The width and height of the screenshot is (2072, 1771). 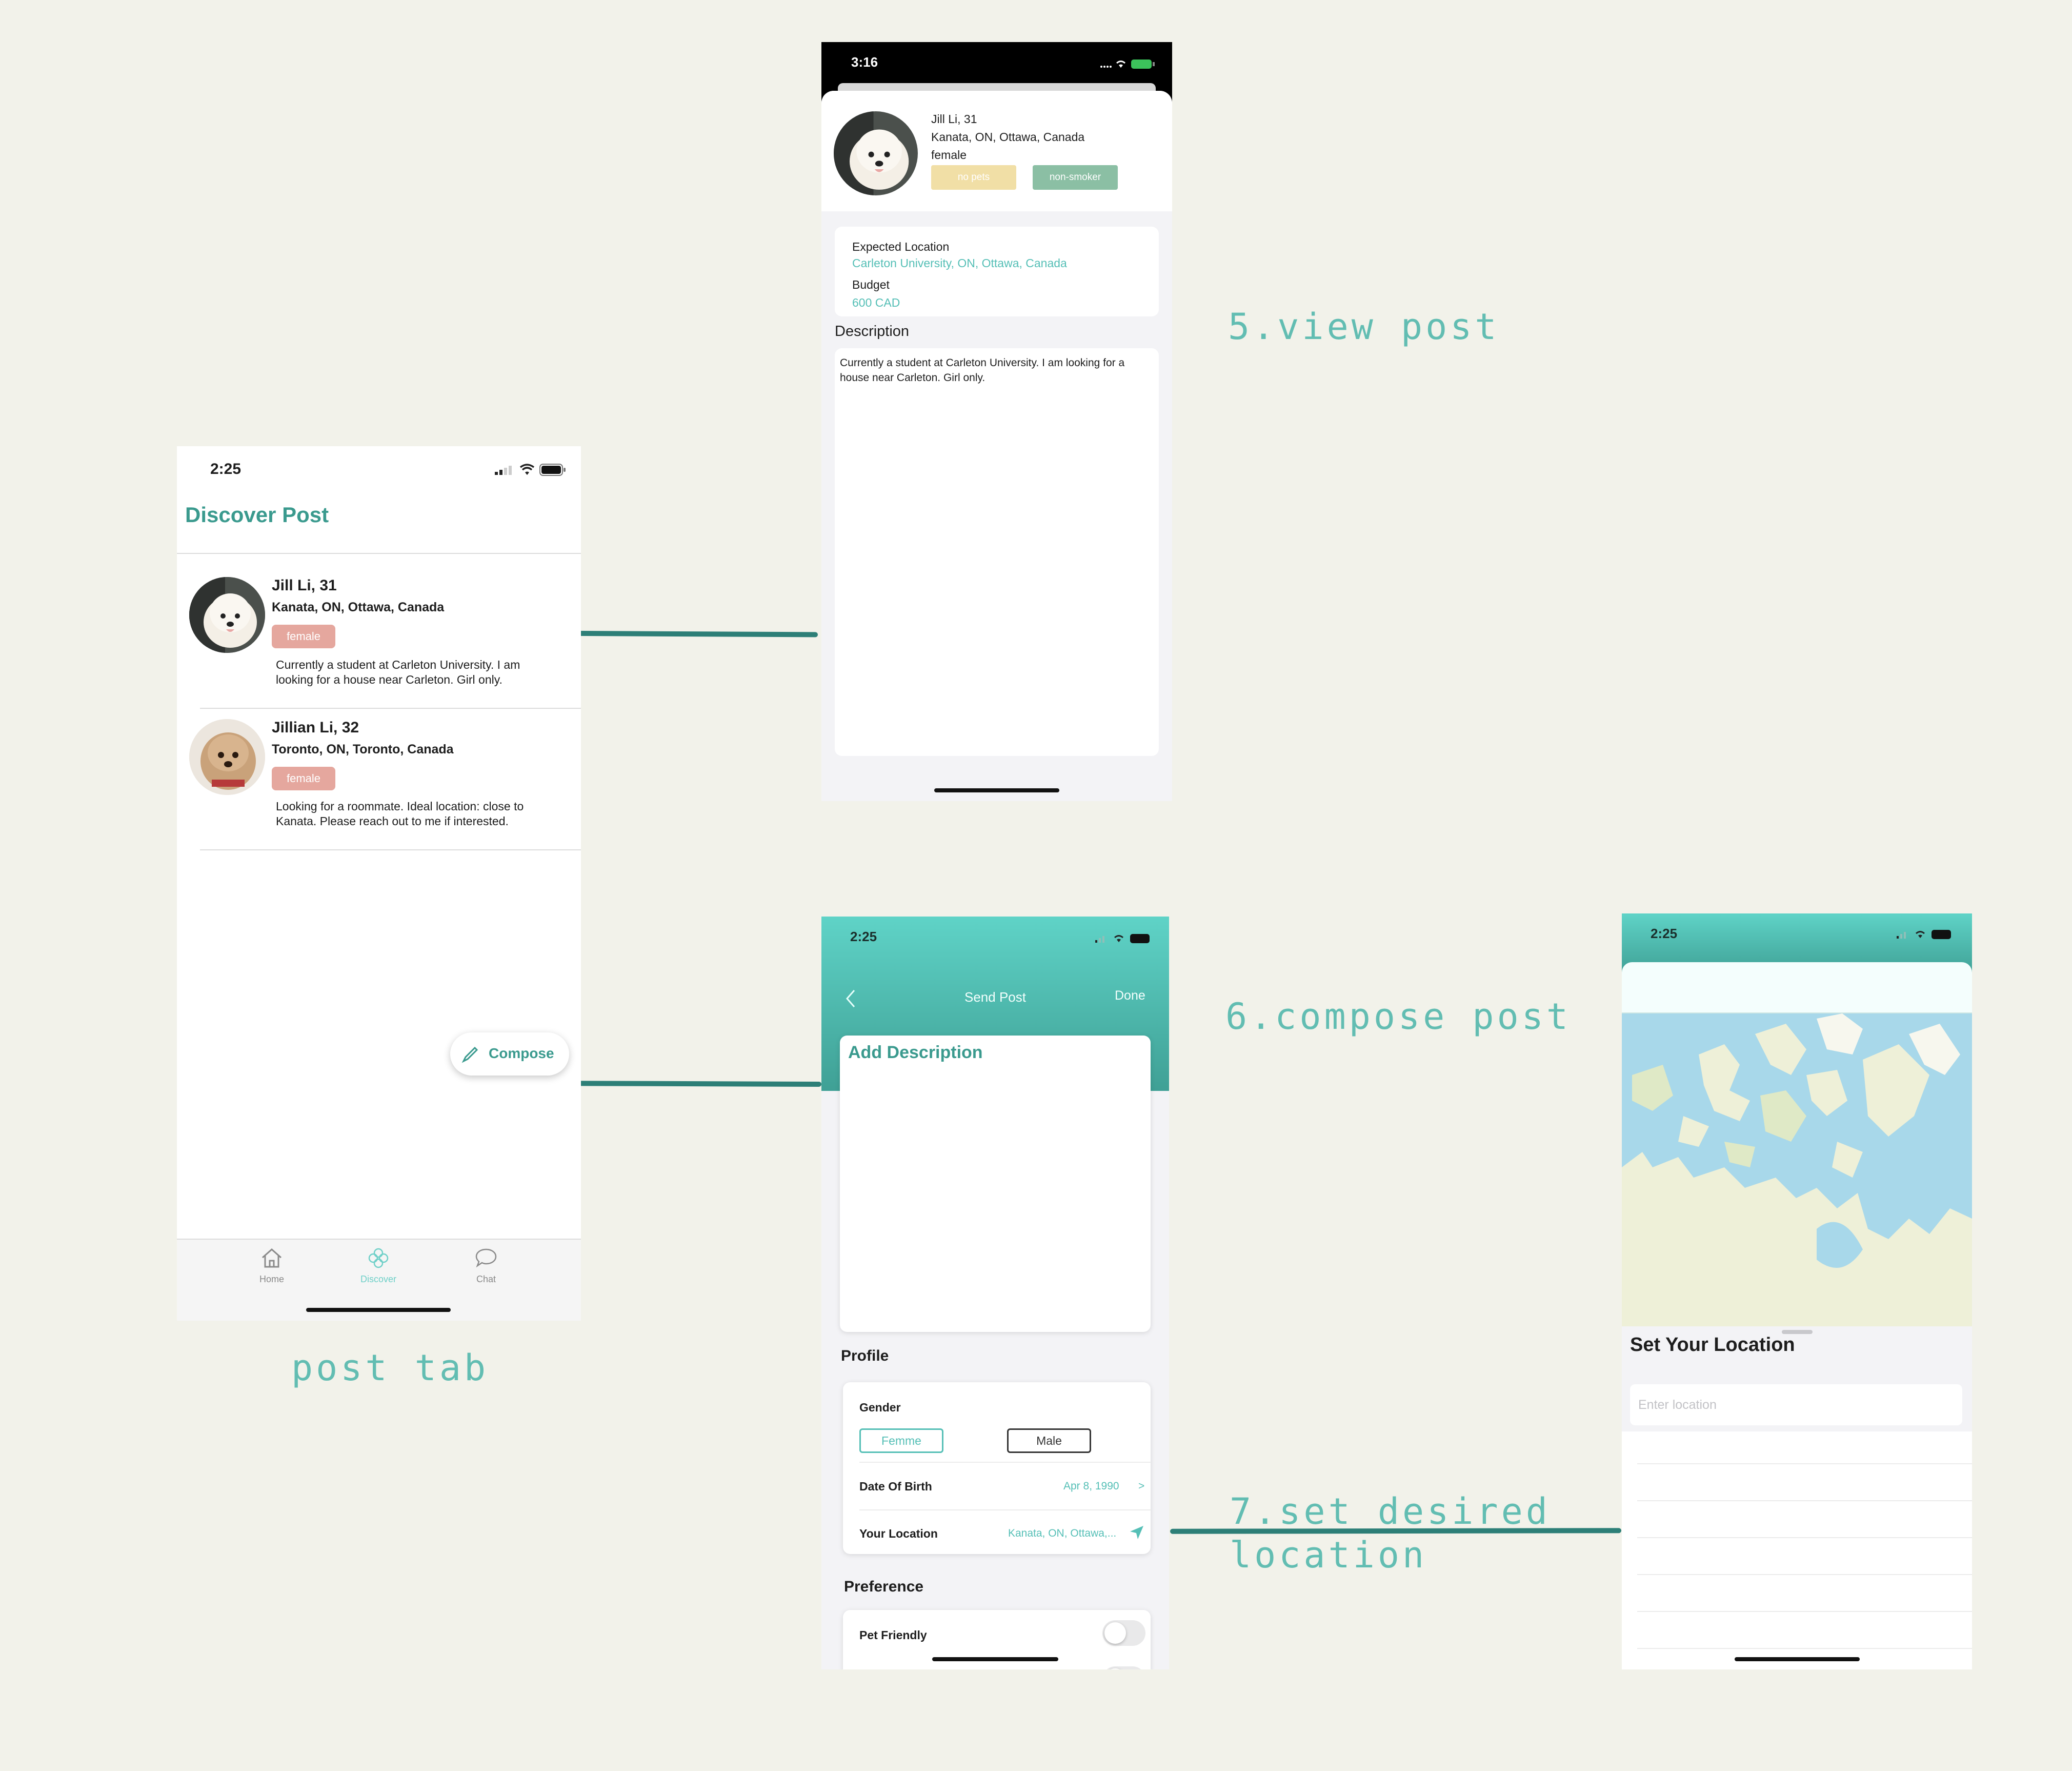 What do you see at coordinates (997, 1485) in the screenshot?
I see `dob-row: Date Of Birth Apr 8, 1990 >` at bounding box center [997, 1485].